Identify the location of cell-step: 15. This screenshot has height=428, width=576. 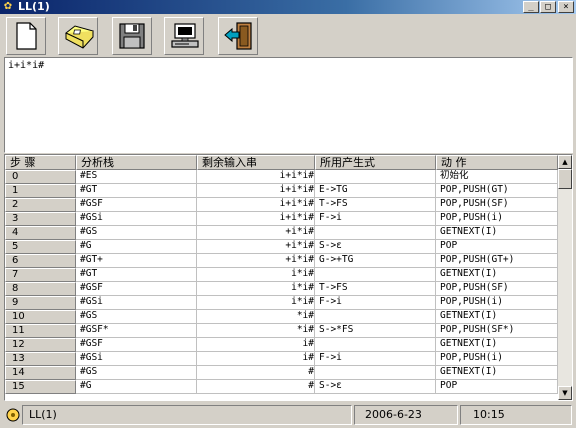
(40, 387).